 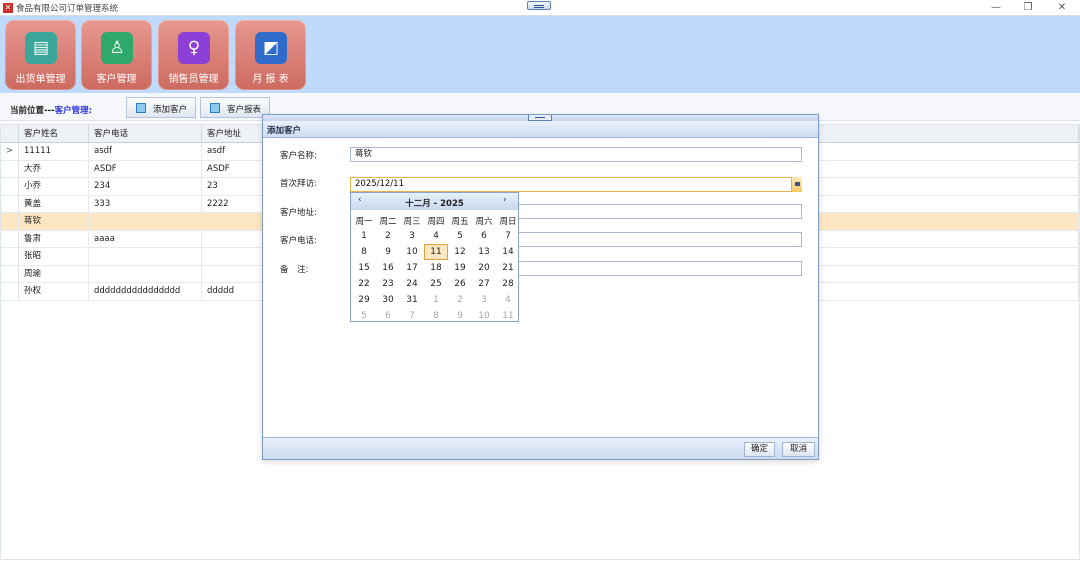 I want to click on toolbar-button-customer: ♙ 客户管理, so click(x=116, y=55).